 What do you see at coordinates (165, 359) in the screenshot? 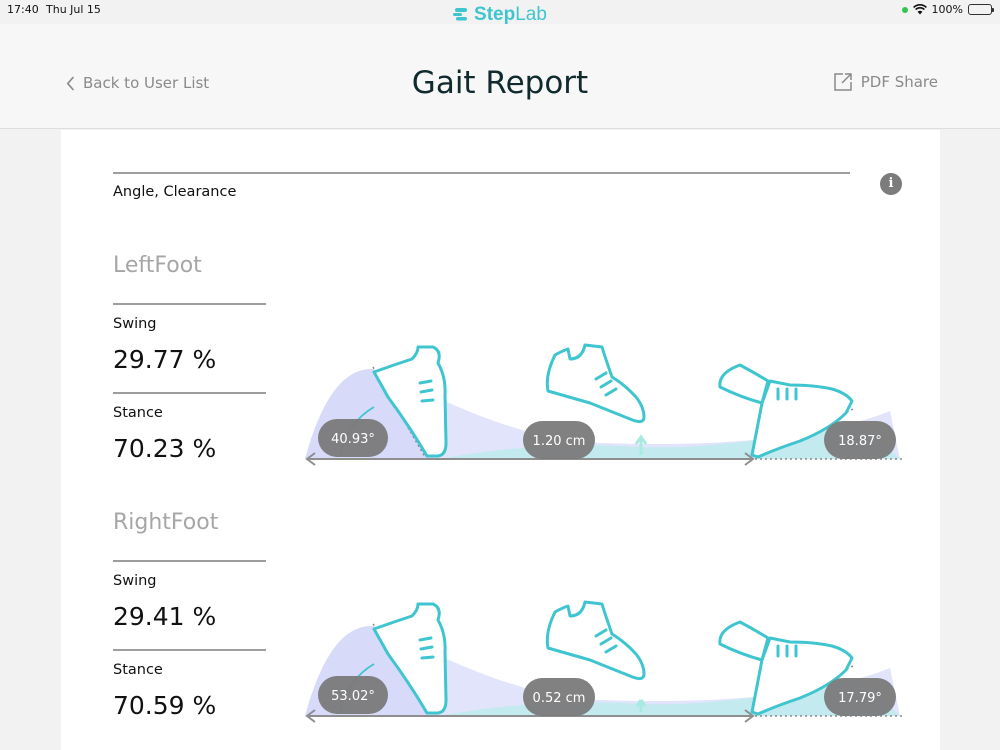
I see `swing-value: 29.77 %` at bounding box center [165, 359].